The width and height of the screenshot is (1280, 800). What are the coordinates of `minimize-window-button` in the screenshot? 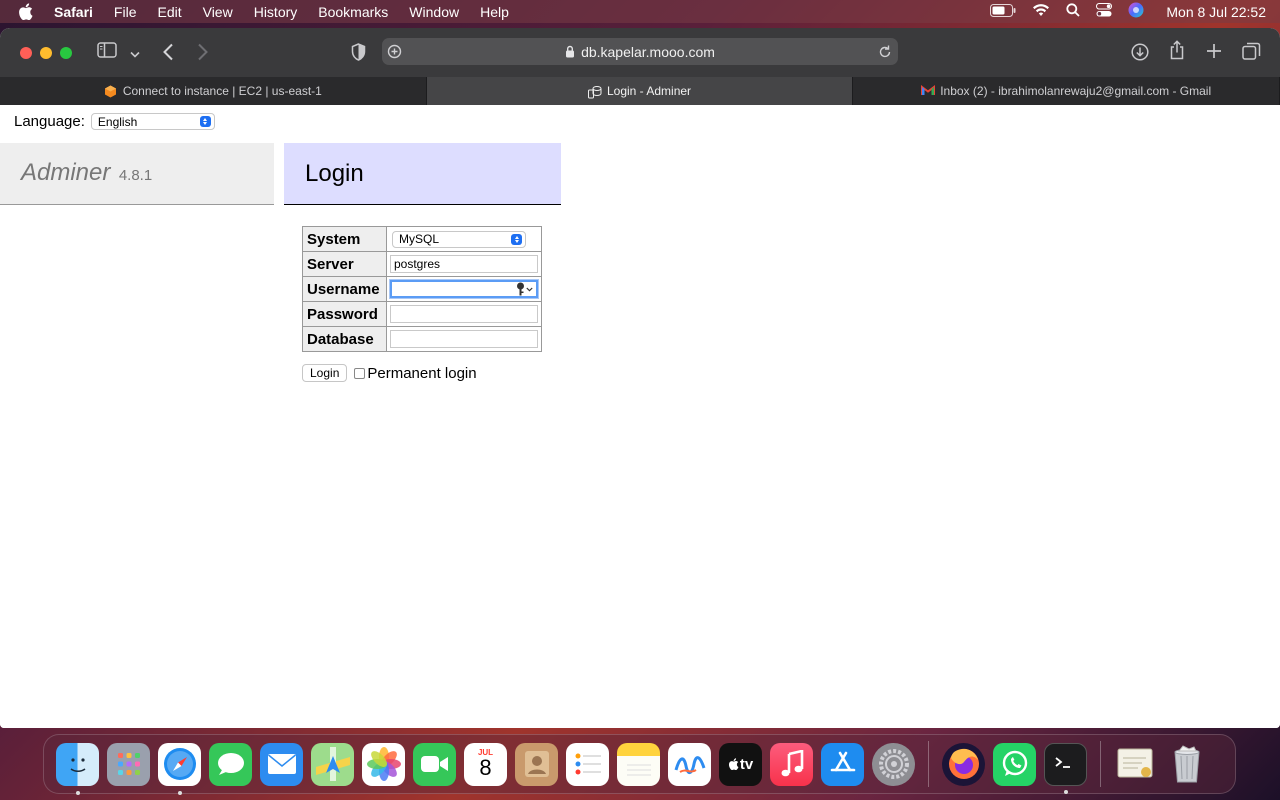 It's located at (46, 52).